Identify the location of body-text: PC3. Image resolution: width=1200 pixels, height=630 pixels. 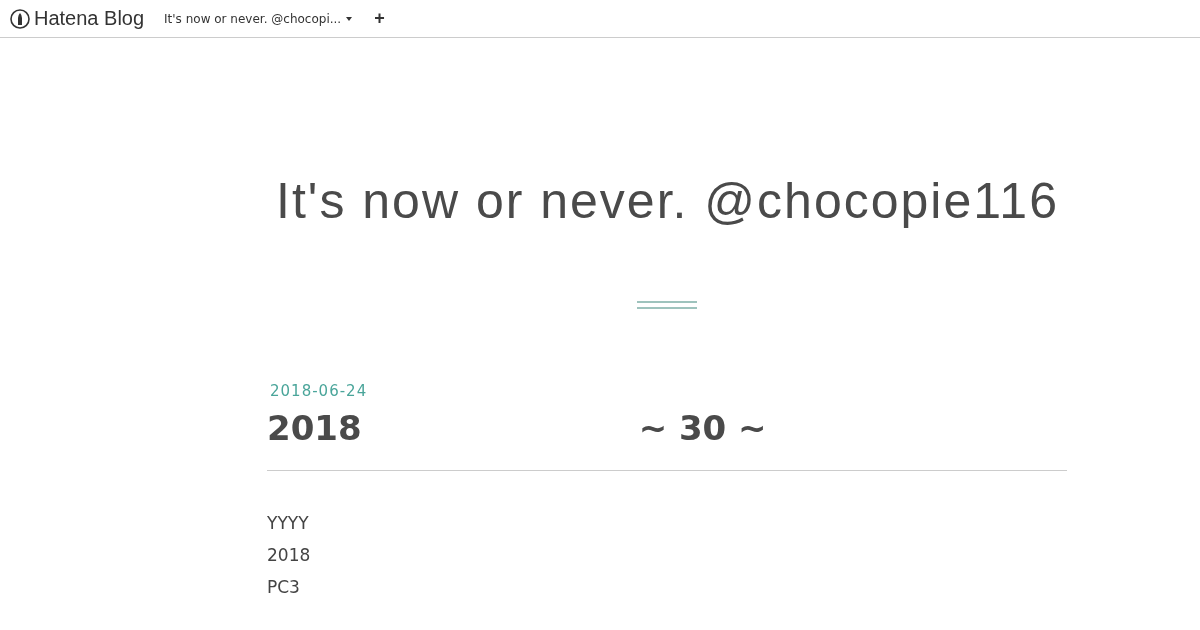
(284, 587).